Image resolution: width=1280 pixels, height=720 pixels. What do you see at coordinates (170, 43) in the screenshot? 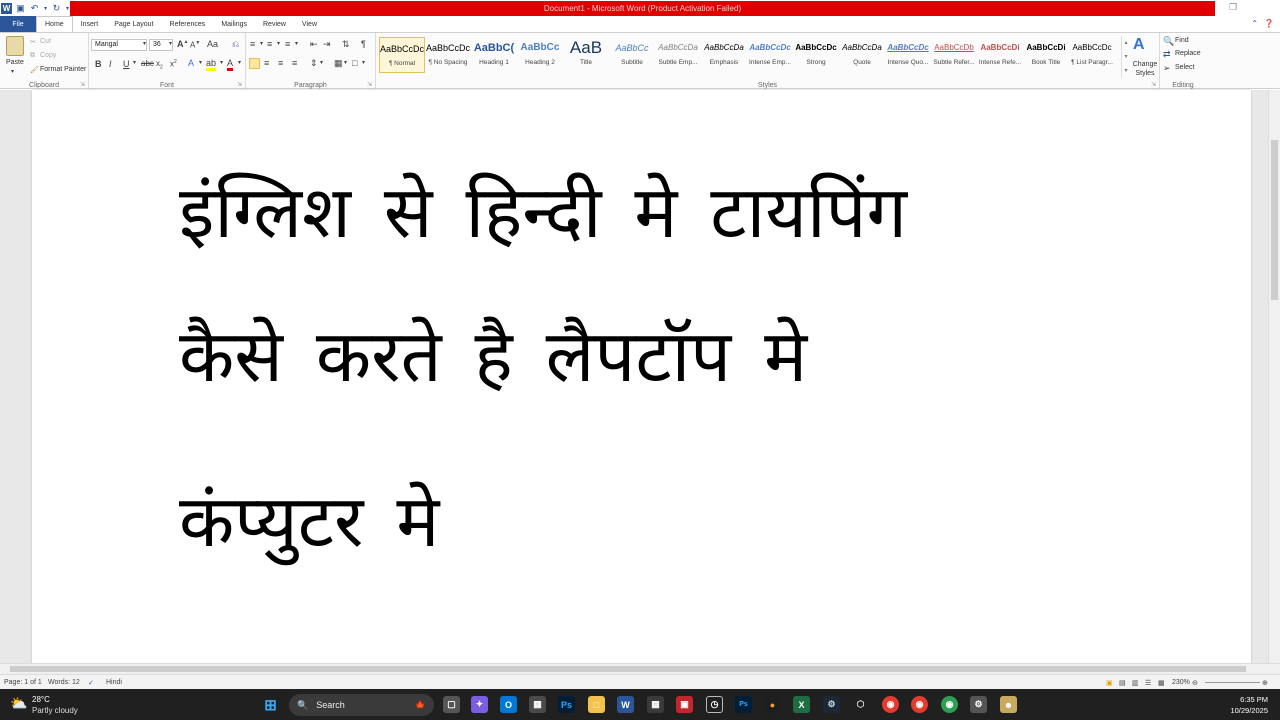
I see `font-size-dropdown-icon: ▾` at bounding box center [170, 43].